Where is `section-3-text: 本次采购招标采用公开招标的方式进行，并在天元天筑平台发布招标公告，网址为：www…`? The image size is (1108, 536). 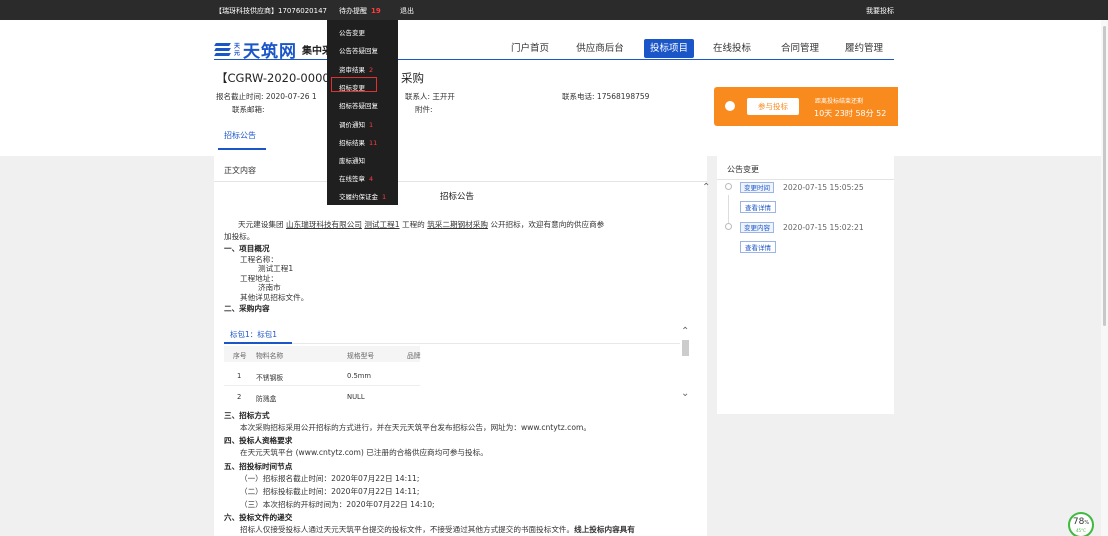
section-3-text: 本次采购招标采用公开招标的方式进行，并在天元天筑平台发布招标公告，网址为：www… is located at coordinates (415, 427).